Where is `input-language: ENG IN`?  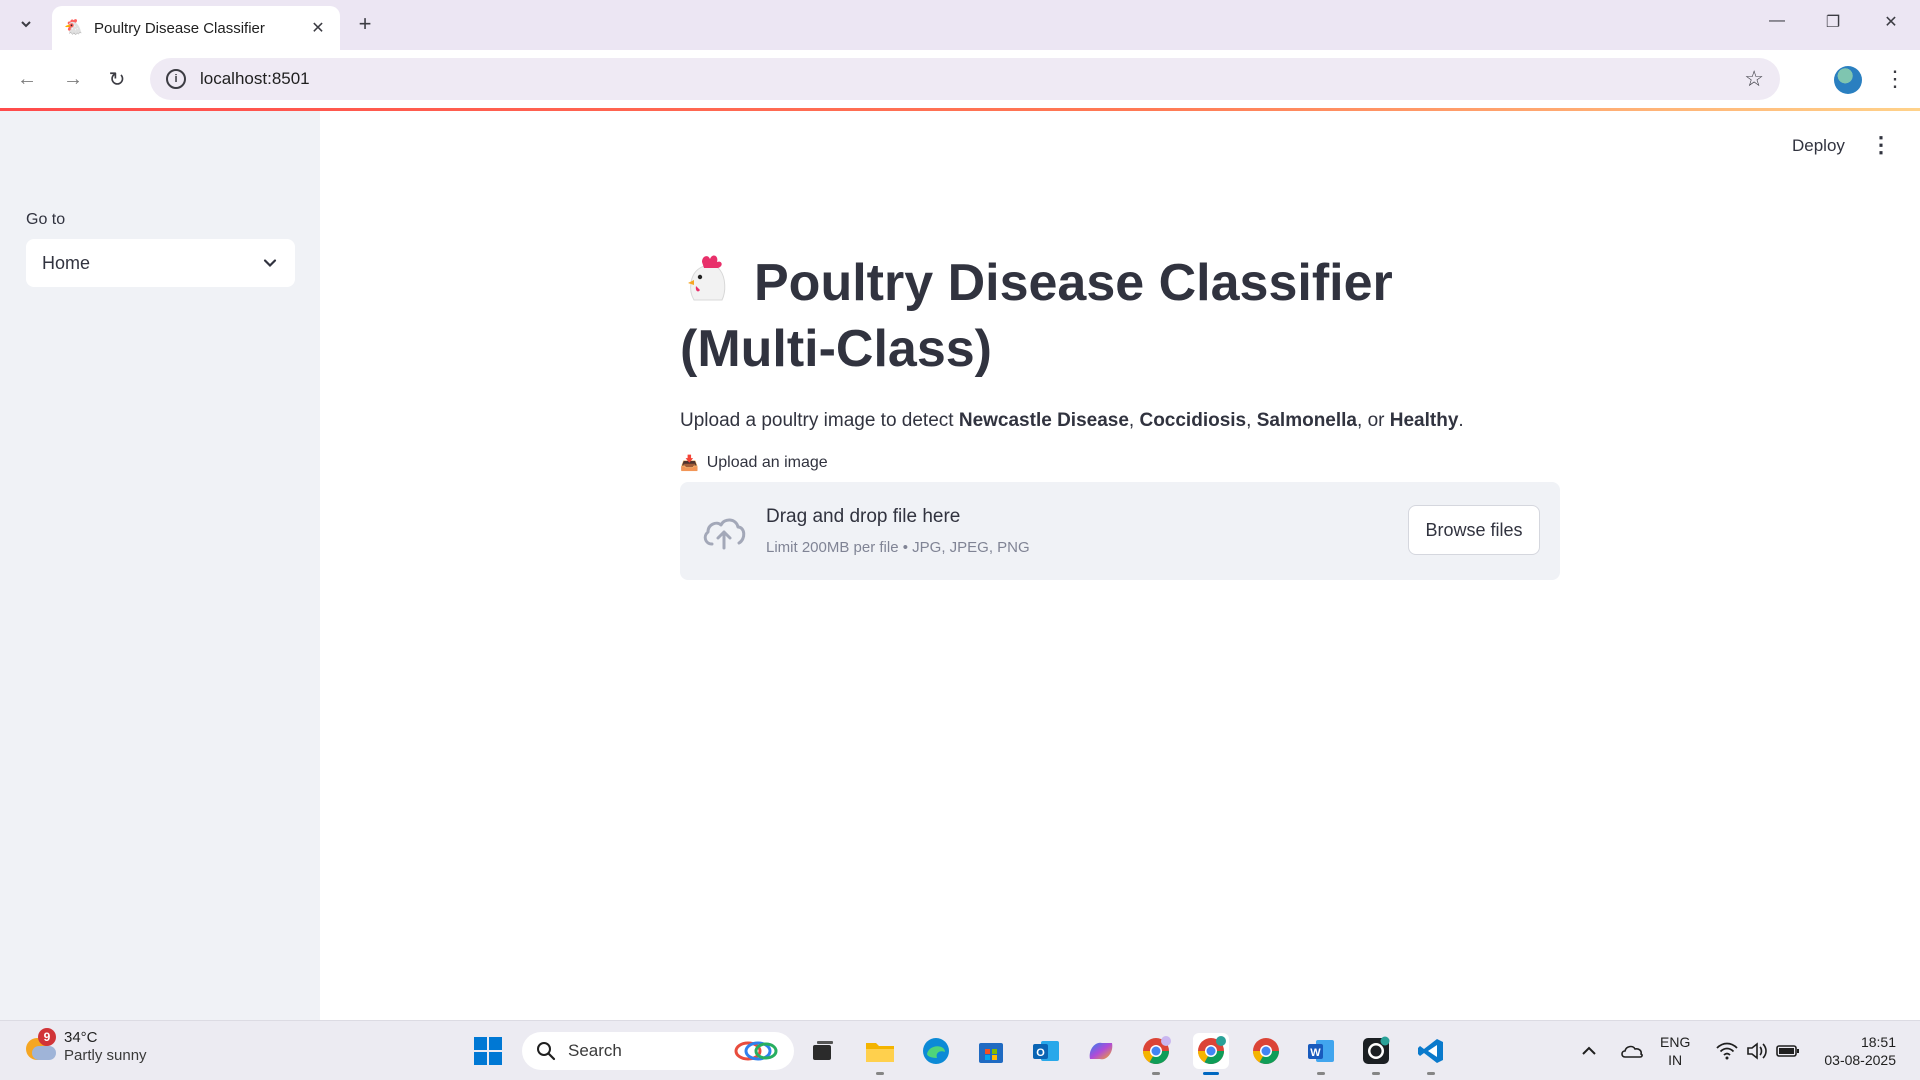 input-language: ENG IN is located at coordinates (1675, 1051).